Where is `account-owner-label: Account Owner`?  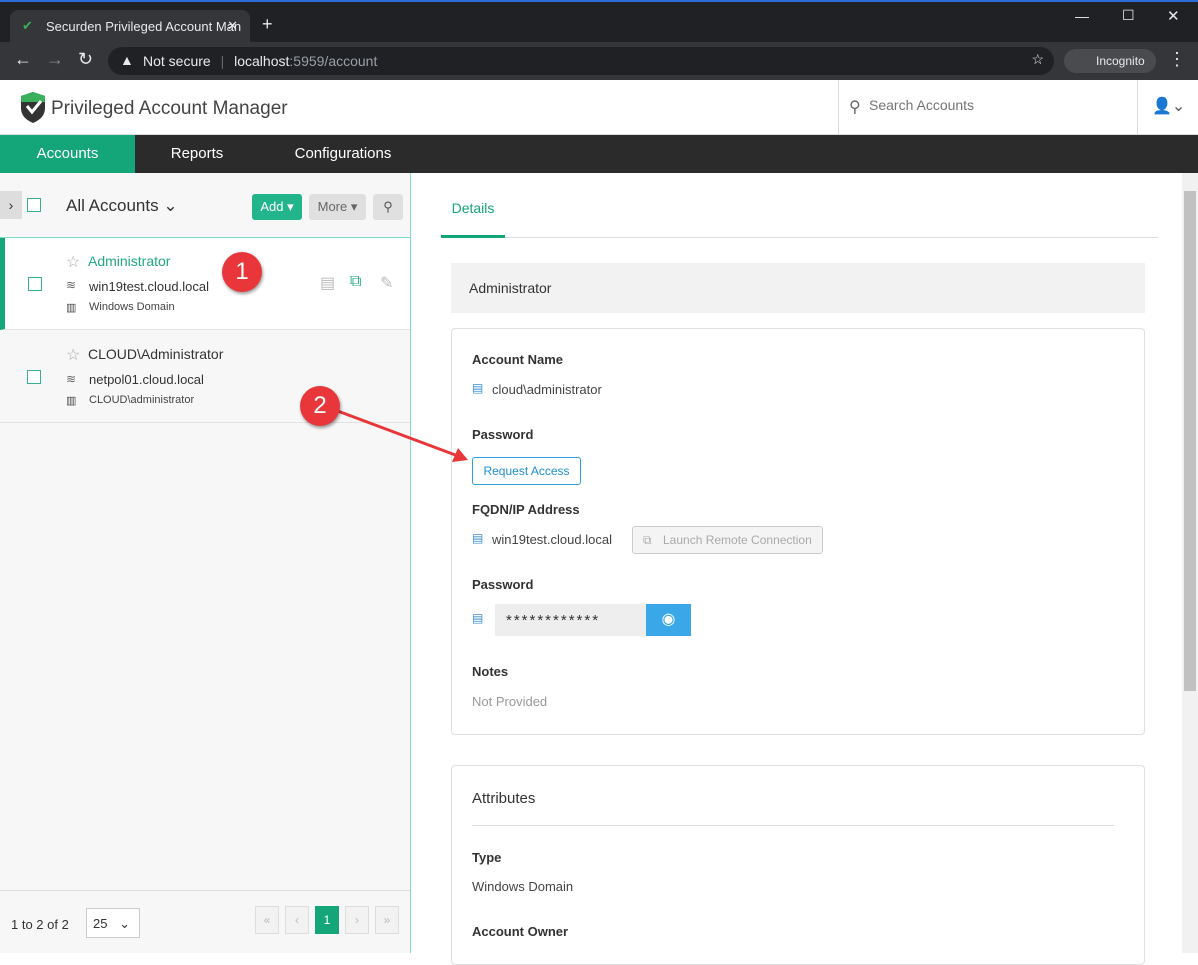
account-owner-label: Account Owner is located at coordinates (520, 931).